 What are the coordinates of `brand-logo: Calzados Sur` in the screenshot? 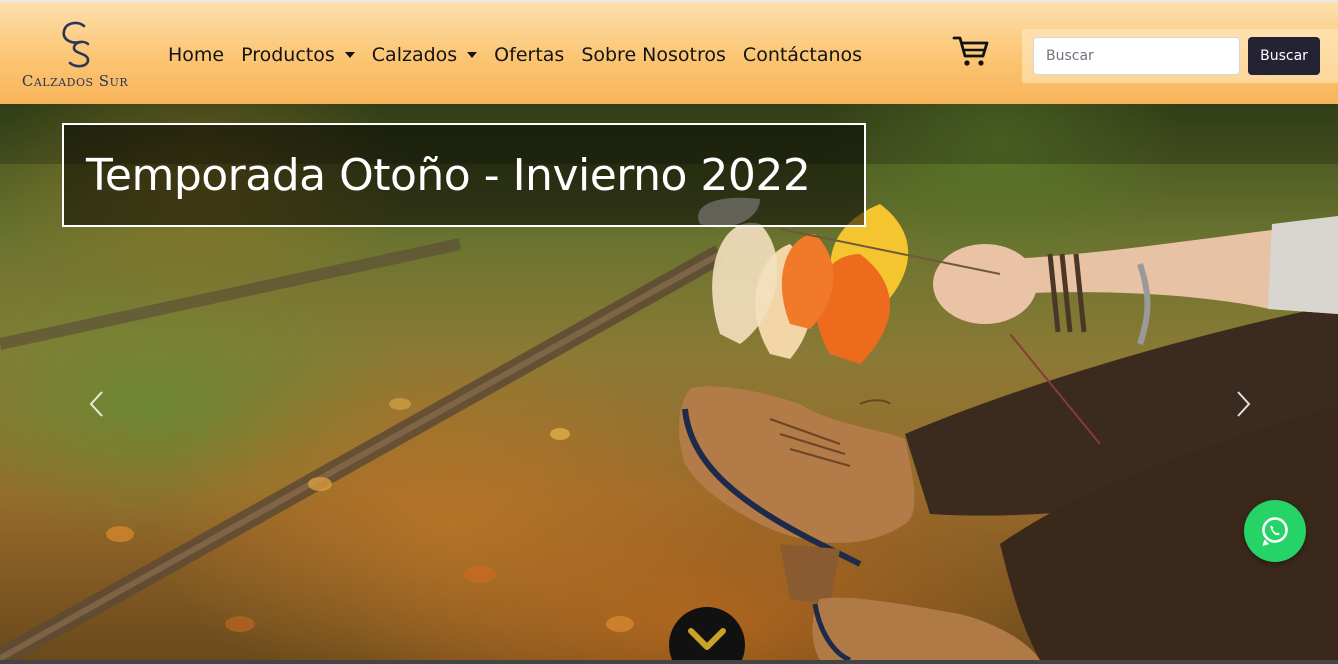 It's located at (75, 58).